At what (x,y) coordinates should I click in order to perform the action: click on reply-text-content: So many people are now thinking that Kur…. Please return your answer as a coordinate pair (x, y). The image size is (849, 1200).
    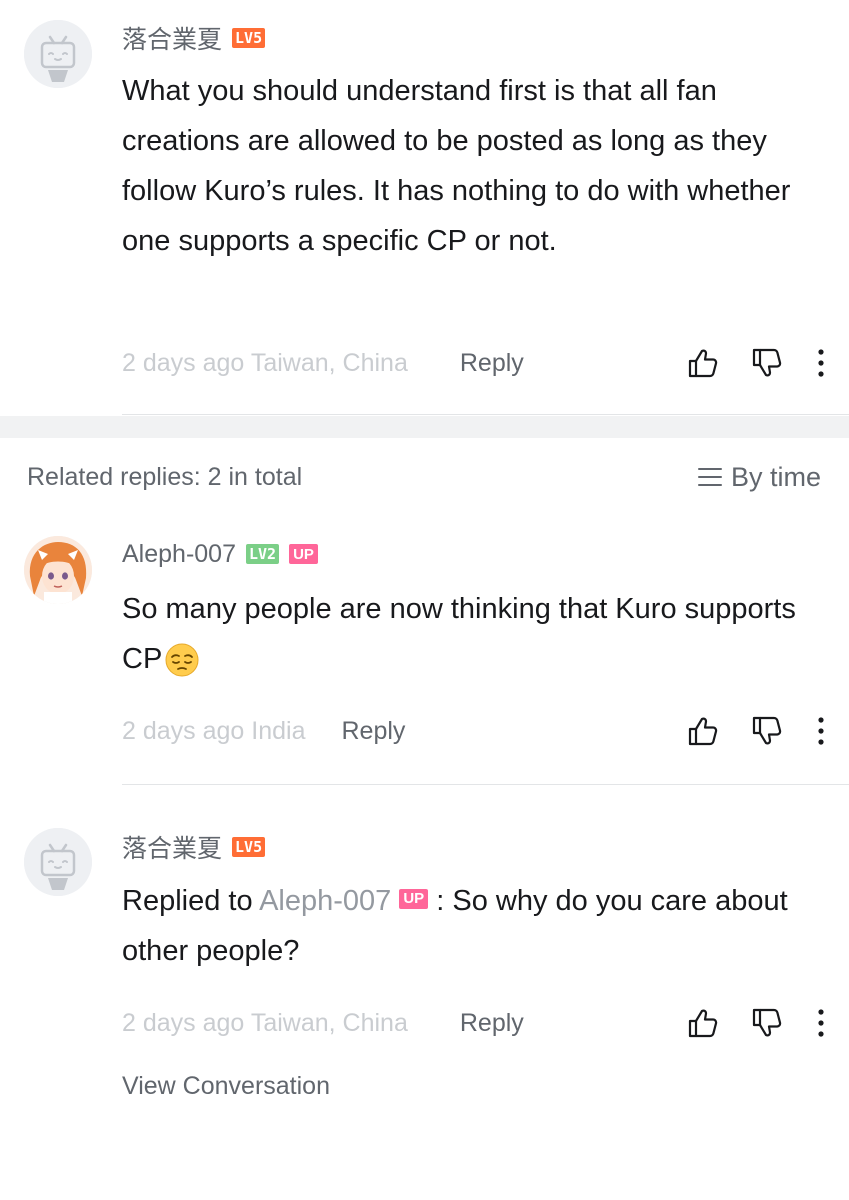
    Looking at the image, I should click on (459, 634).